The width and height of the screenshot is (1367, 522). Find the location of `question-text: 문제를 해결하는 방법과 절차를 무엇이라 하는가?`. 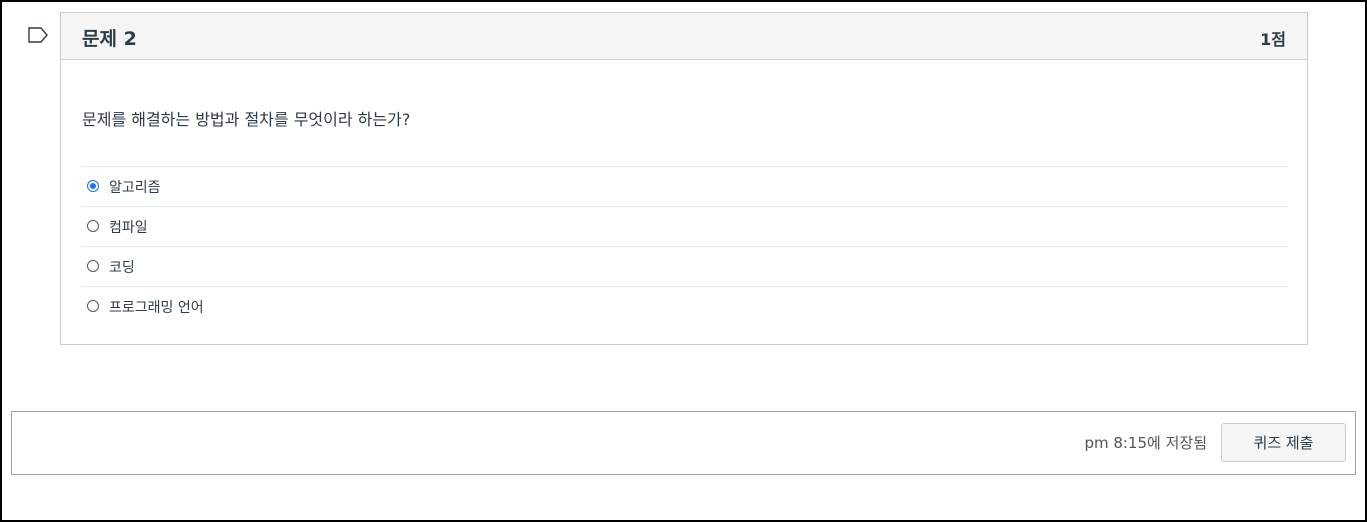

question-text: 문제를 해결하는 방법과 절차를 무엇이라 하는가? is located at coordinates (246, 119).